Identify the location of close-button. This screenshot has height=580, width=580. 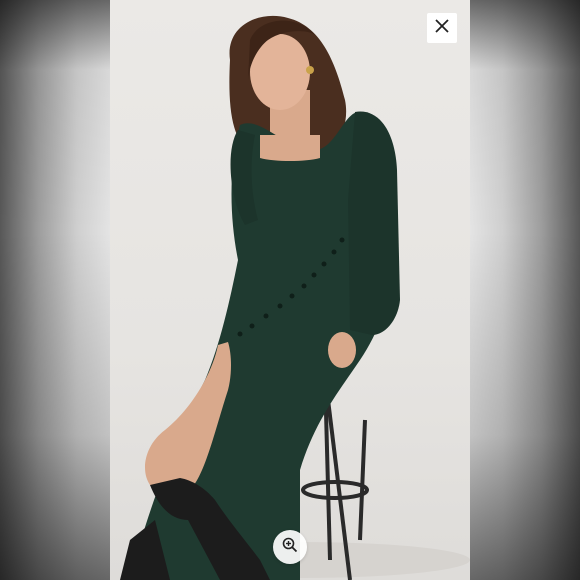
(442, 28).